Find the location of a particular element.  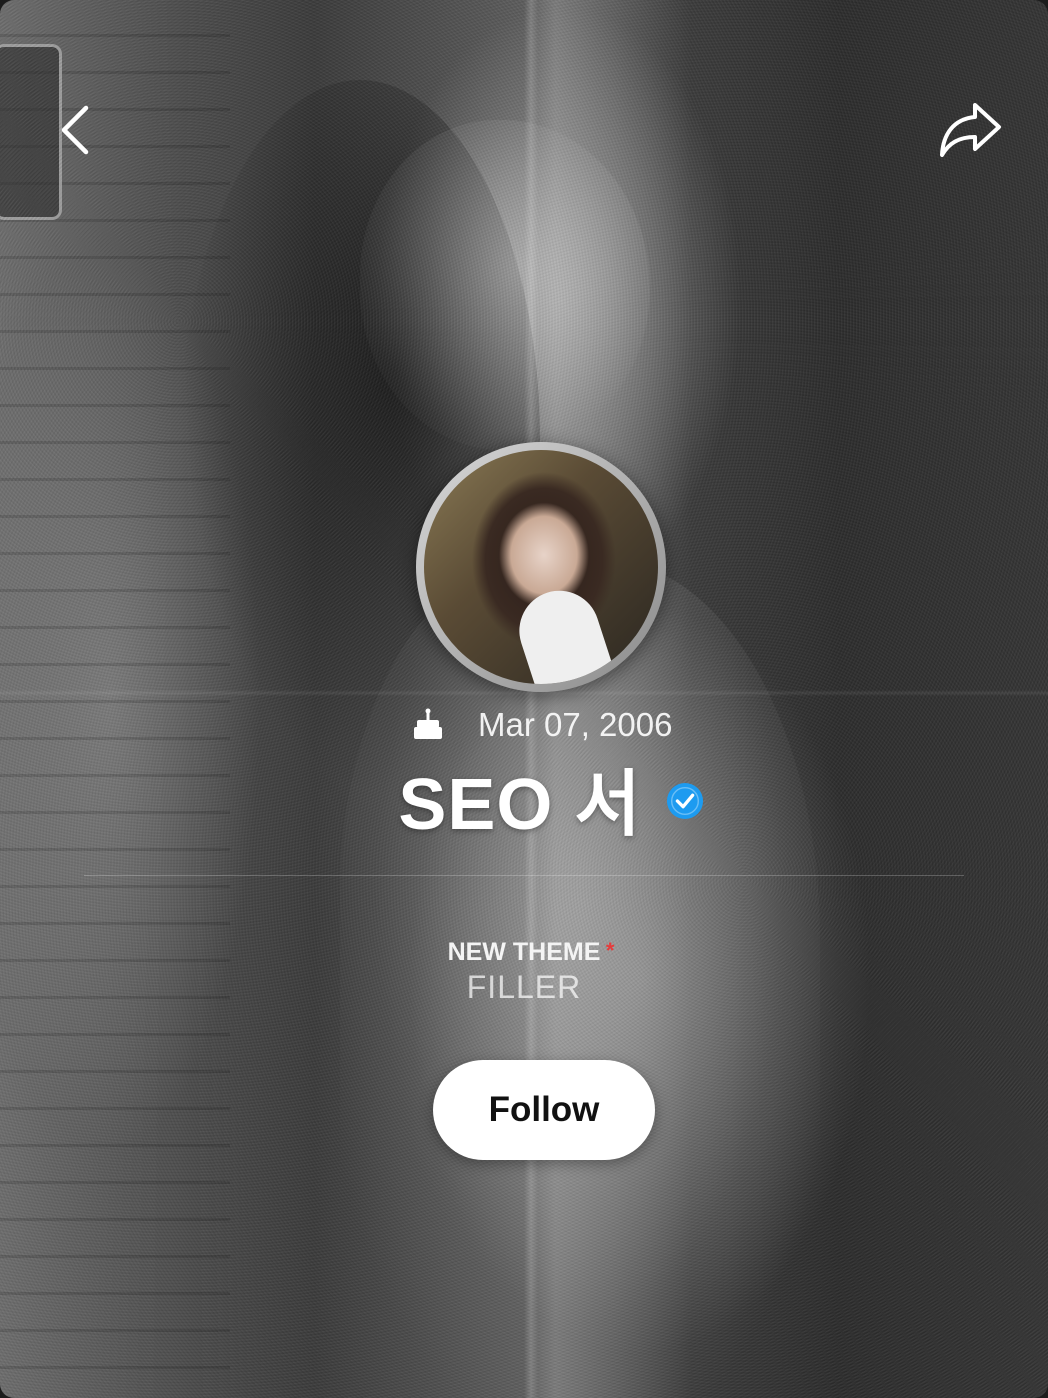

chevron-left-icon is located at coordinates (75, 130).